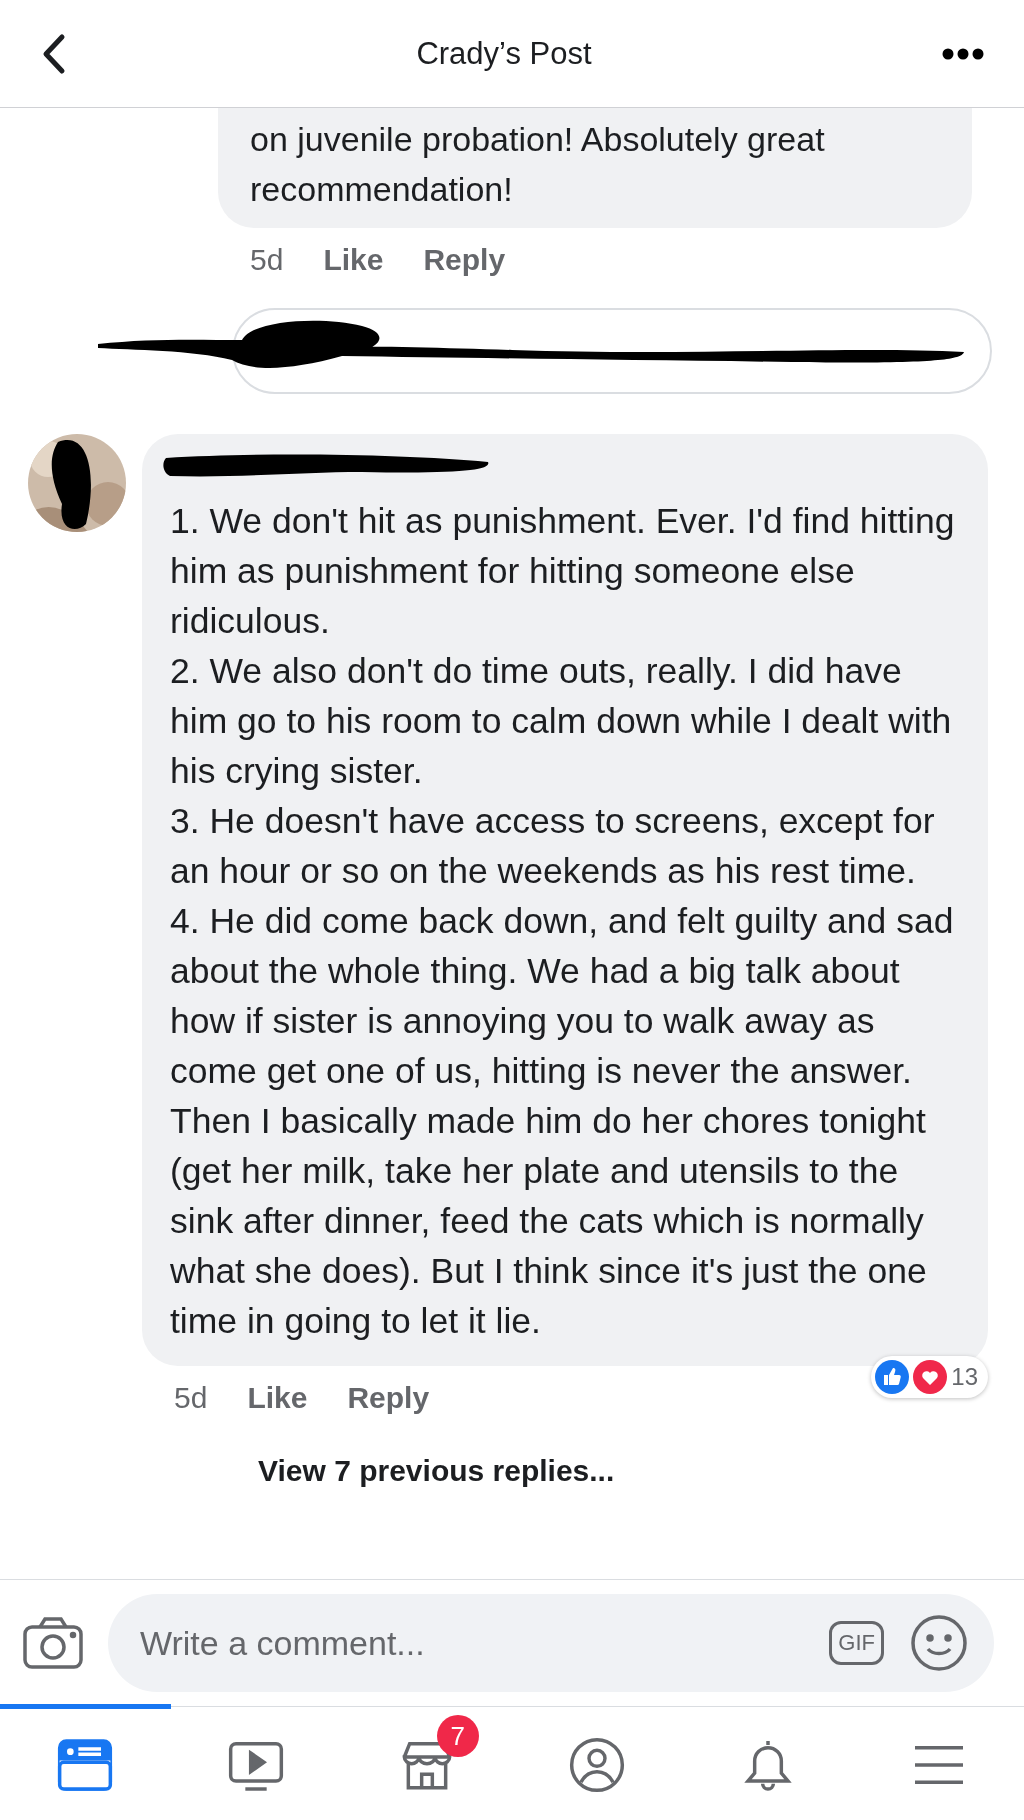 Image resolution: width=1024 pixels, height=1820 pixels. Describe the element at coordinates (551, 1643) in the screenshot. I see `comment-input: Write a comment... GIF` at that location.